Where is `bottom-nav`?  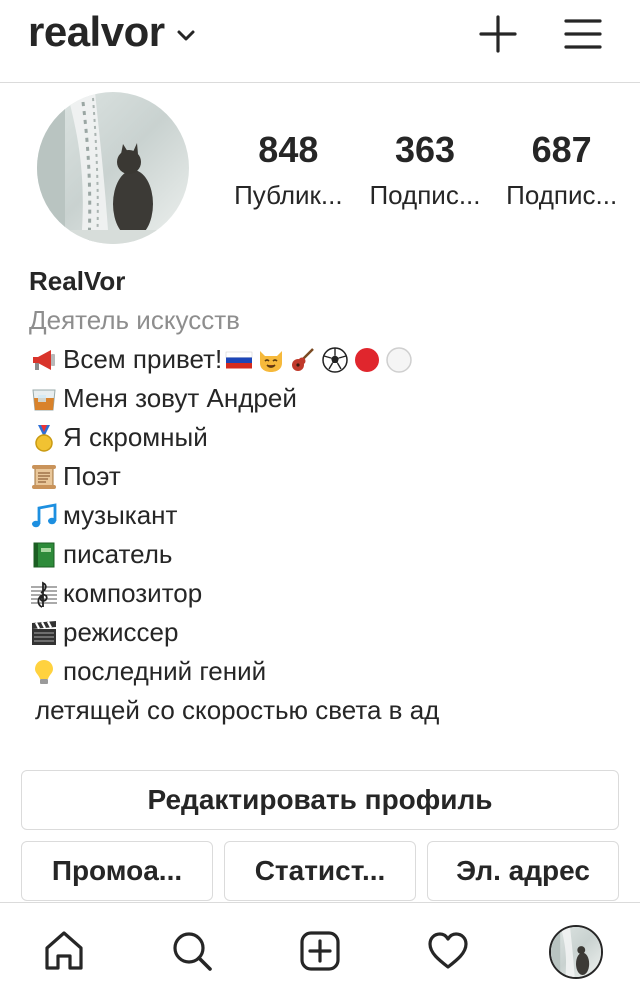
bottom-nav is located at coordinates (320, 951).